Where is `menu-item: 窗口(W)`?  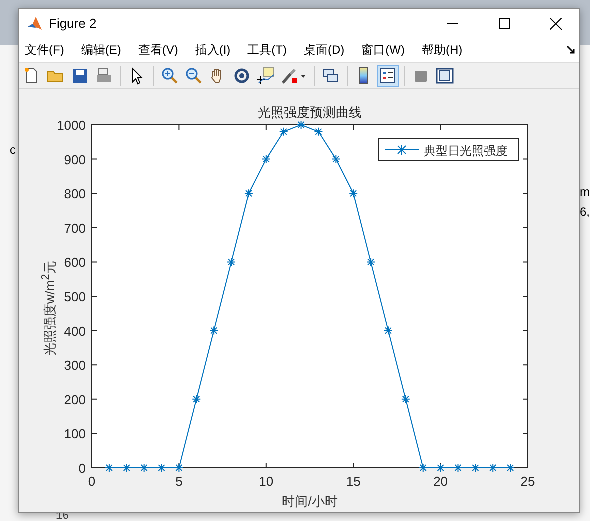
menu-item: 窗口(W) is located at coordinates (383, 50).